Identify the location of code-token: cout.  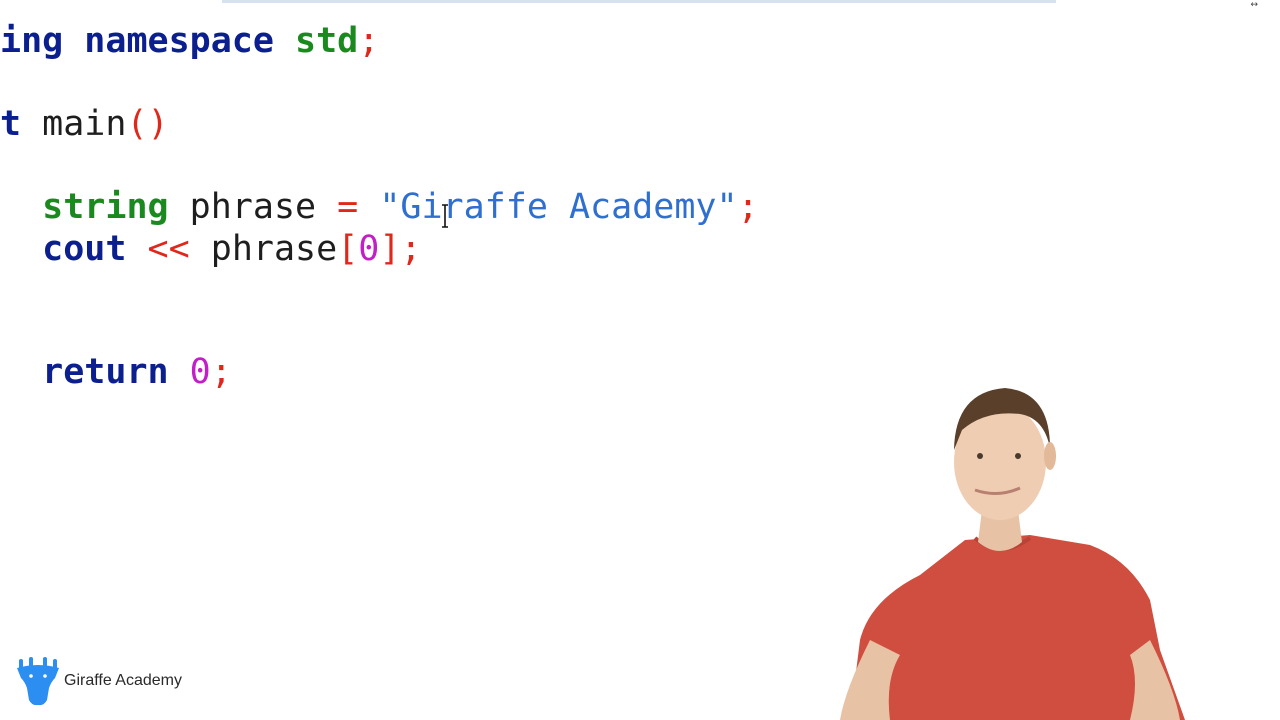
(84, 249).